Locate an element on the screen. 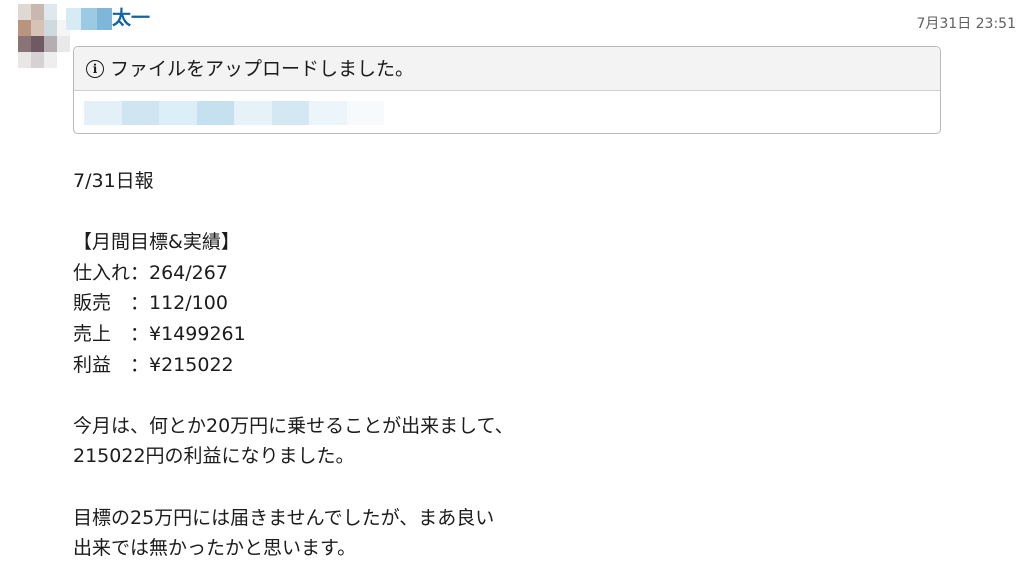 The width and height of the screenshot is (1024, 588). sender-name-redacted is located at coordinates (89, 19).